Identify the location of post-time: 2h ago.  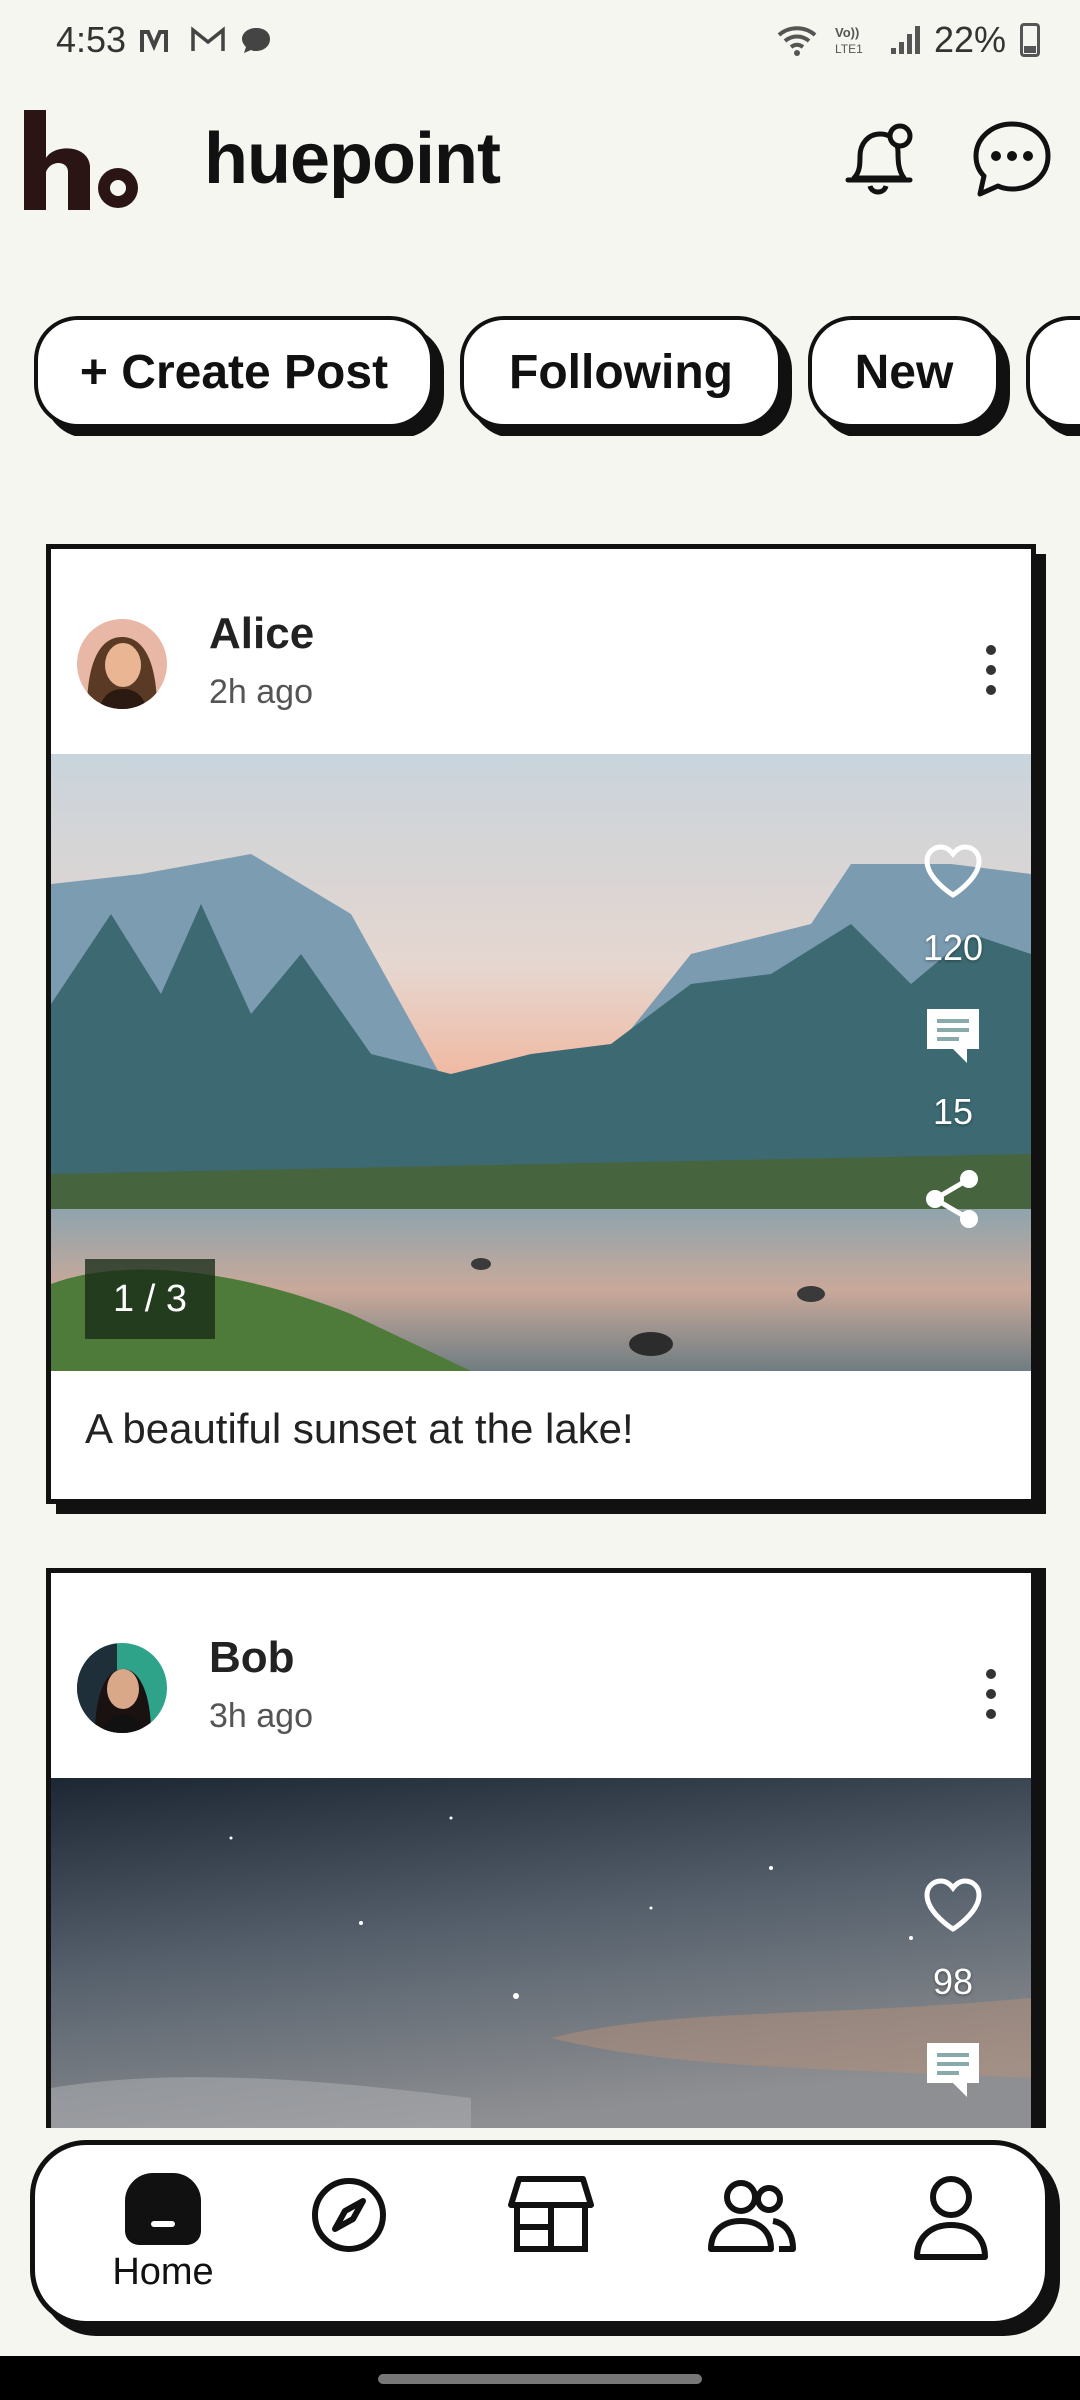
(261, 692).